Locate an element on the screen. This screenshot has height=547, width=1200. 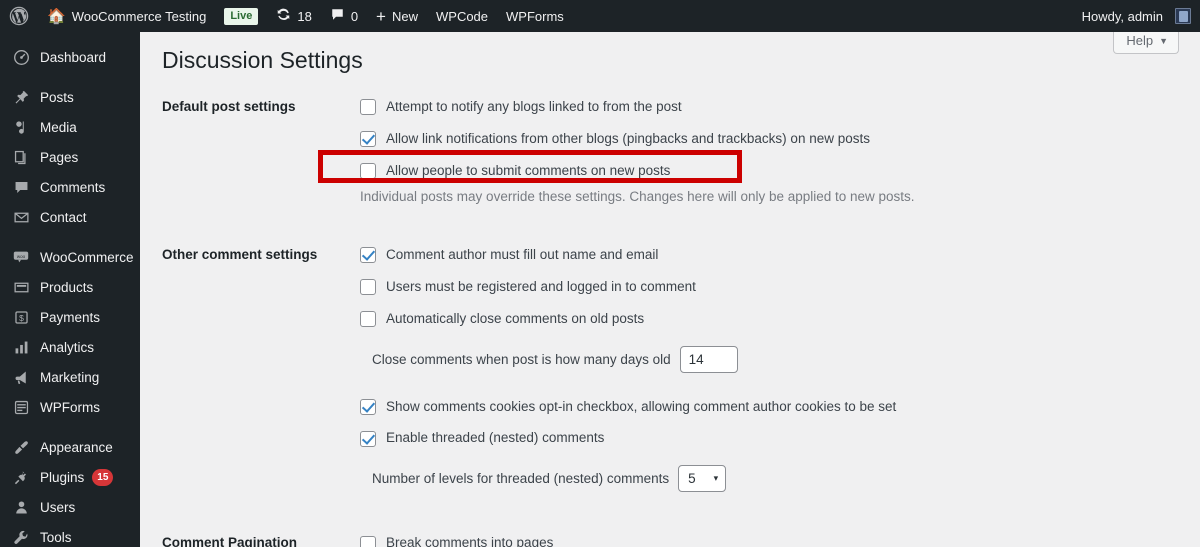
option-break-comments-pages: Break comments into pages is located at coordinates (761, 540).